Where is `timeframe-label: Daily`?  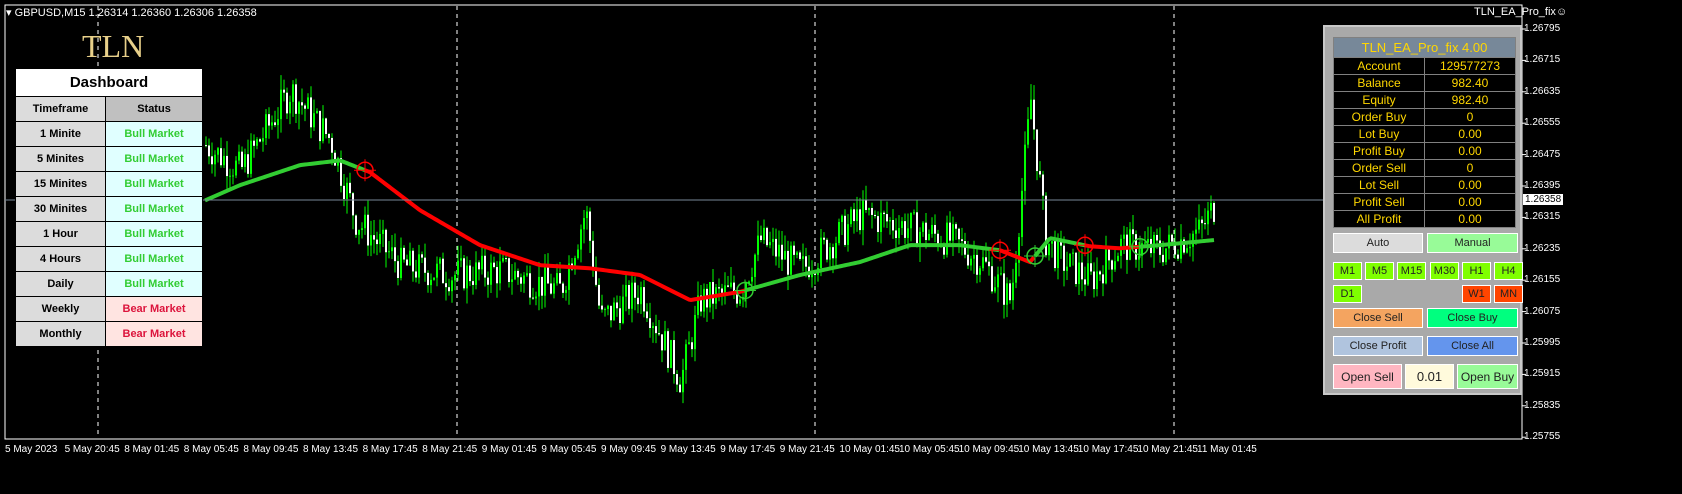
timeframe-label: Daily is located at coordinates (60, 284).